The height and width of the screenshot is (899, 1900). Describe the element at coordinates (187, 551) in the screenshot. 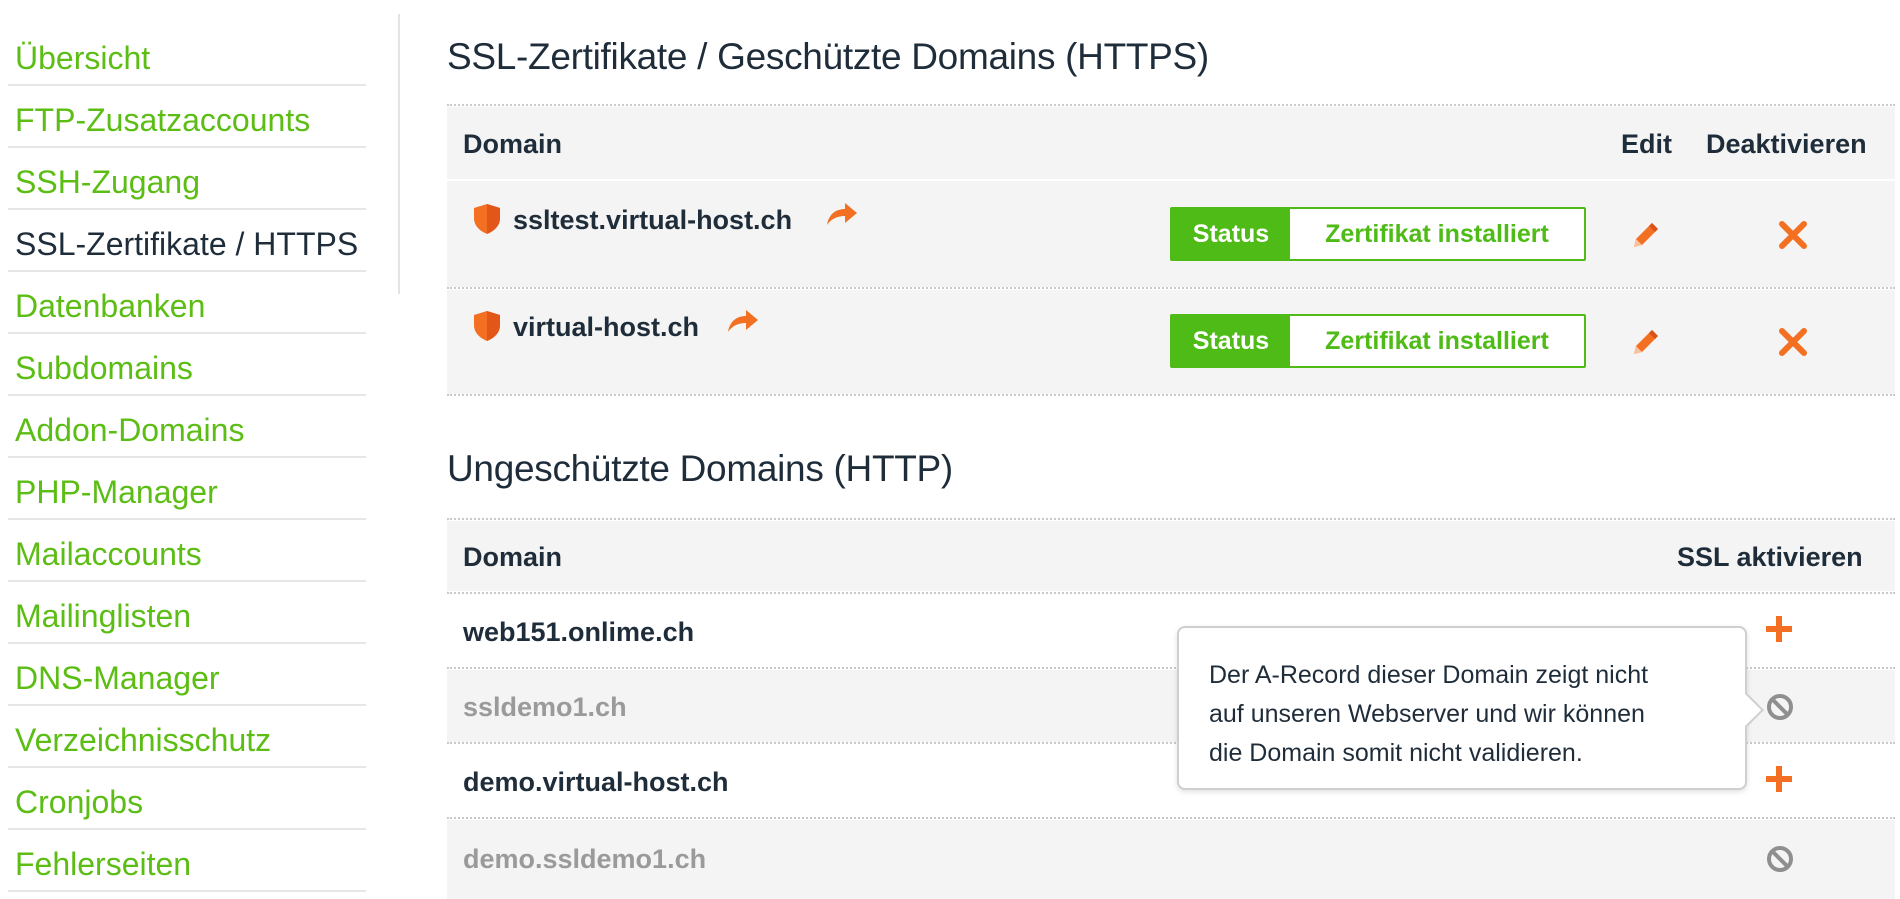

I see `sidebar-item-mailaccounts: Mailaccounts` at that location.